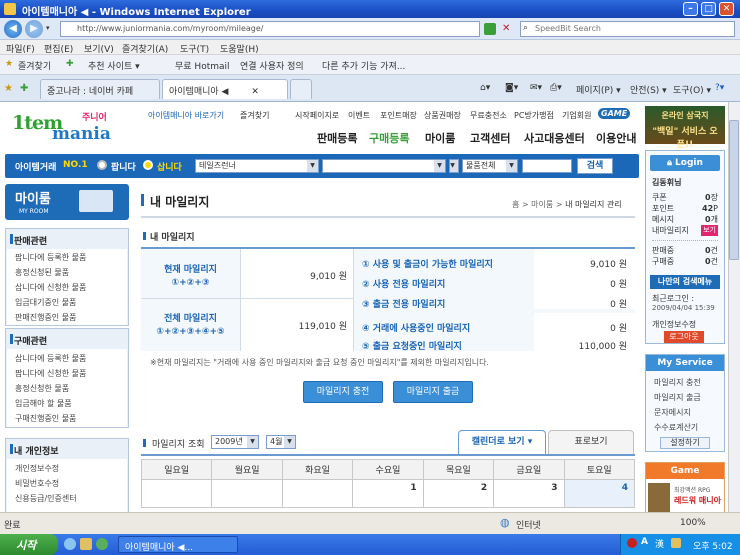 The image size is (740, 555). What do you see at coordinates (719, 88) in the screenshot?
I see `help-icon: ?▾` at bounding box center [719, 88].